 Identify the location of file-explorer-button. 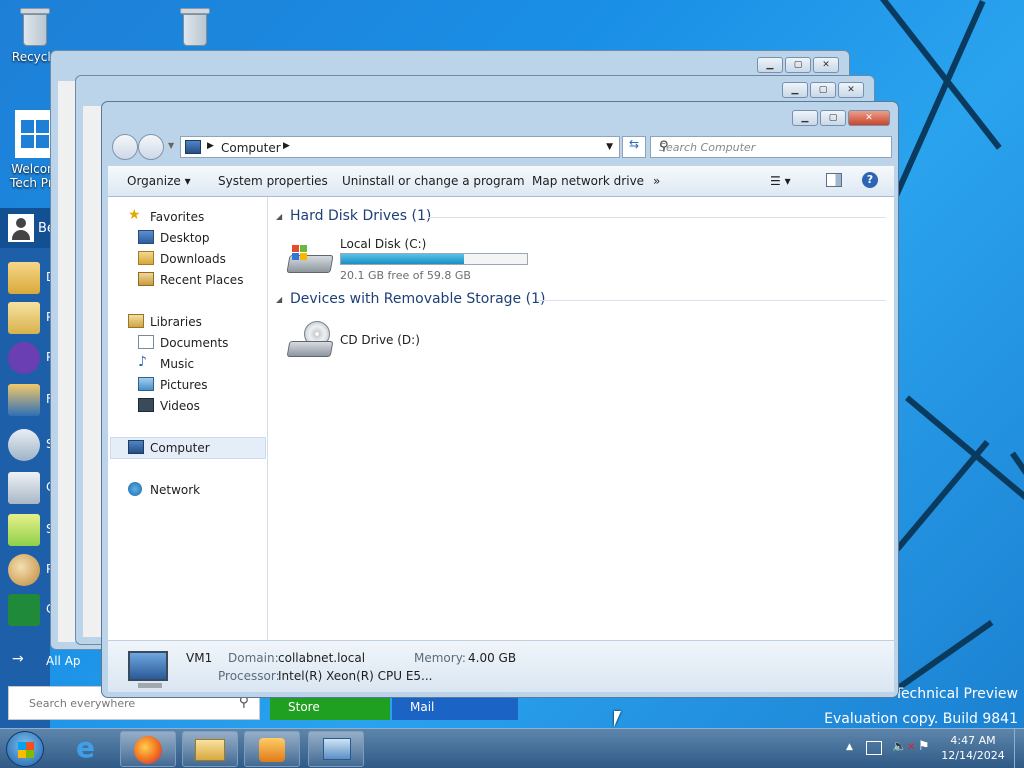
(210, 749).